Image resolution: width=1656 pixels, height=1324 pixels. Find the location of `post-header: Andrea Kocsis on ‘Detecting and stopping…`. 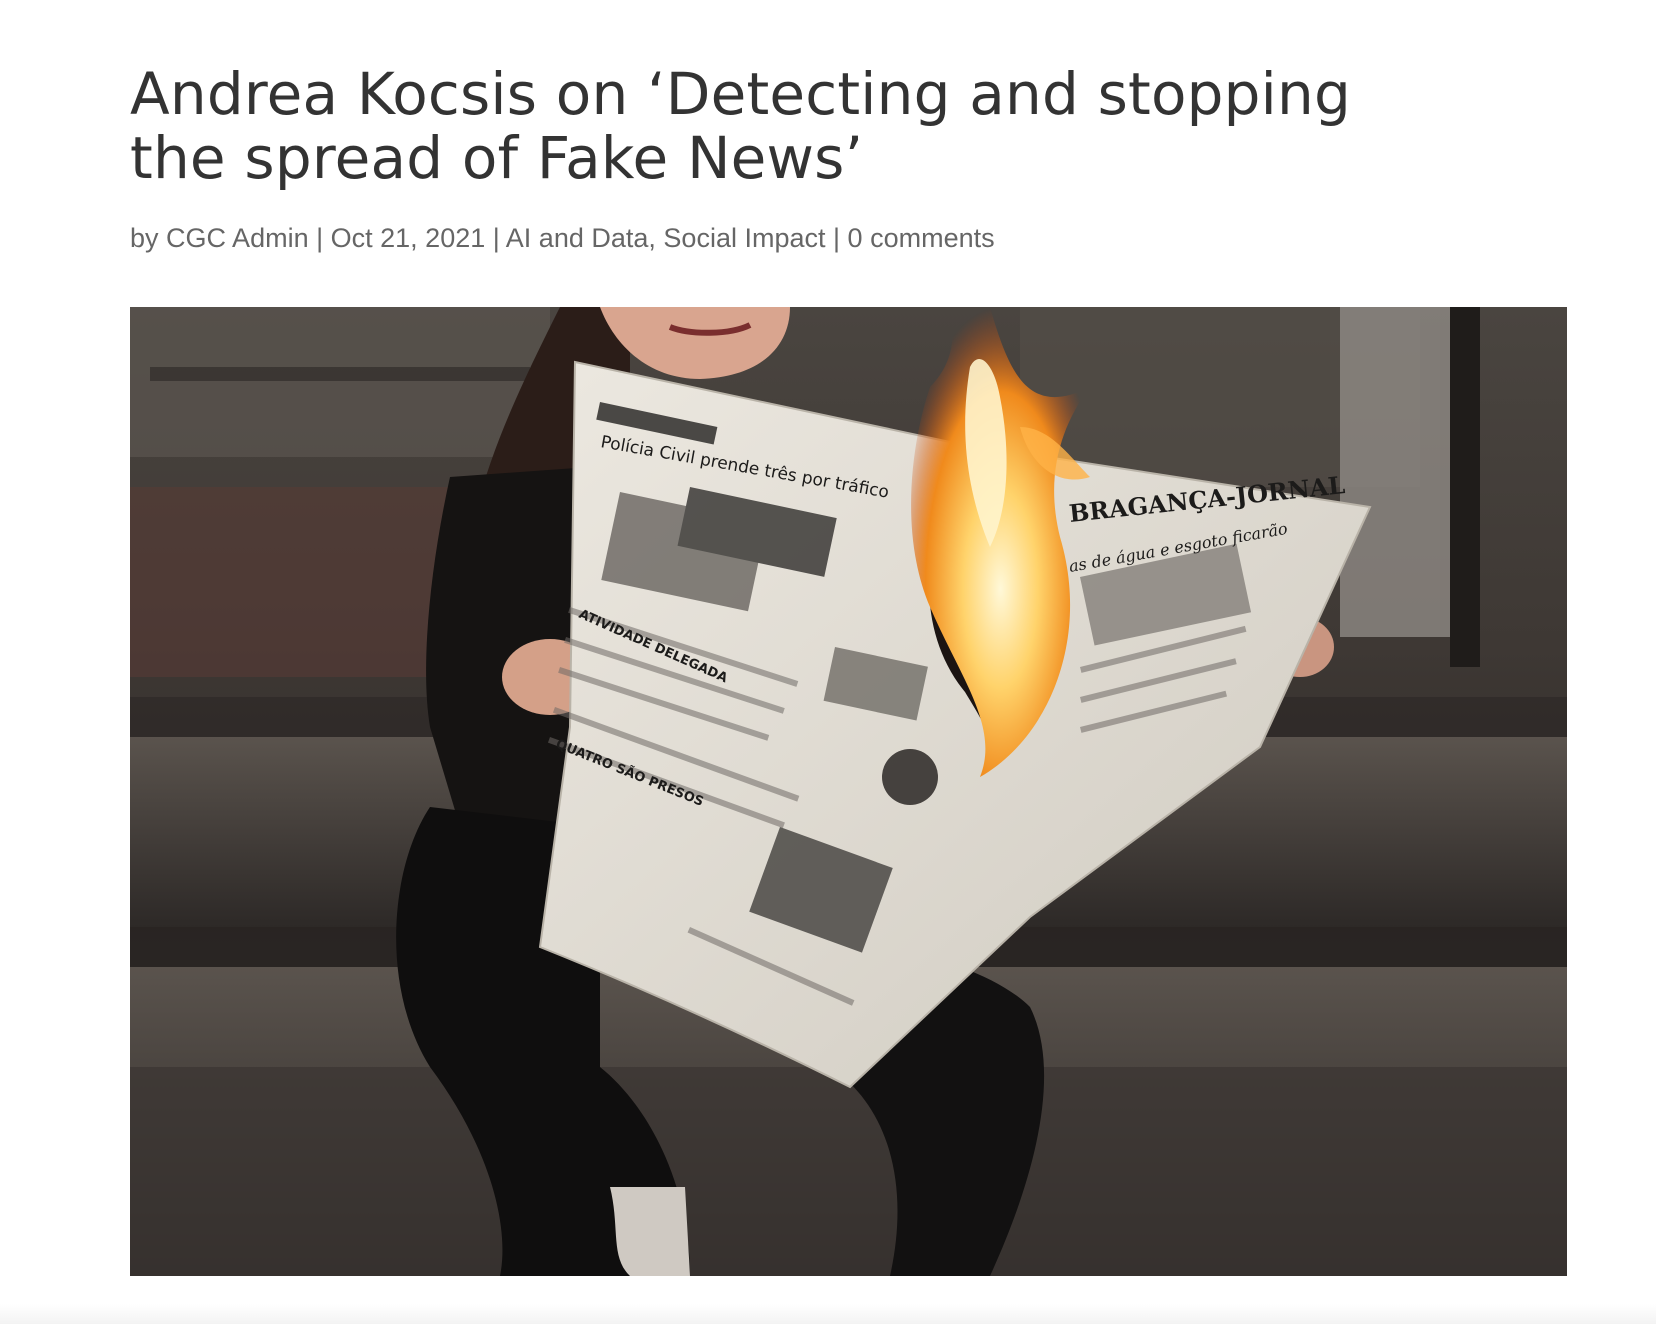

post-header: Andrea Kocsis on ‘Detecting and stopping… is located at coordinates (850, 126).